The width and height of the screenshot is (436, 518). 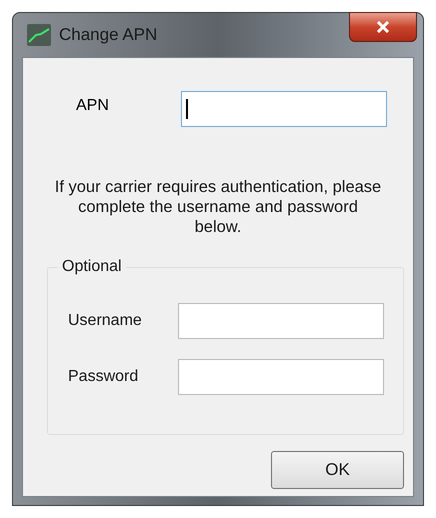 I want to click on field-label: Username, so click(x=105, y=321).